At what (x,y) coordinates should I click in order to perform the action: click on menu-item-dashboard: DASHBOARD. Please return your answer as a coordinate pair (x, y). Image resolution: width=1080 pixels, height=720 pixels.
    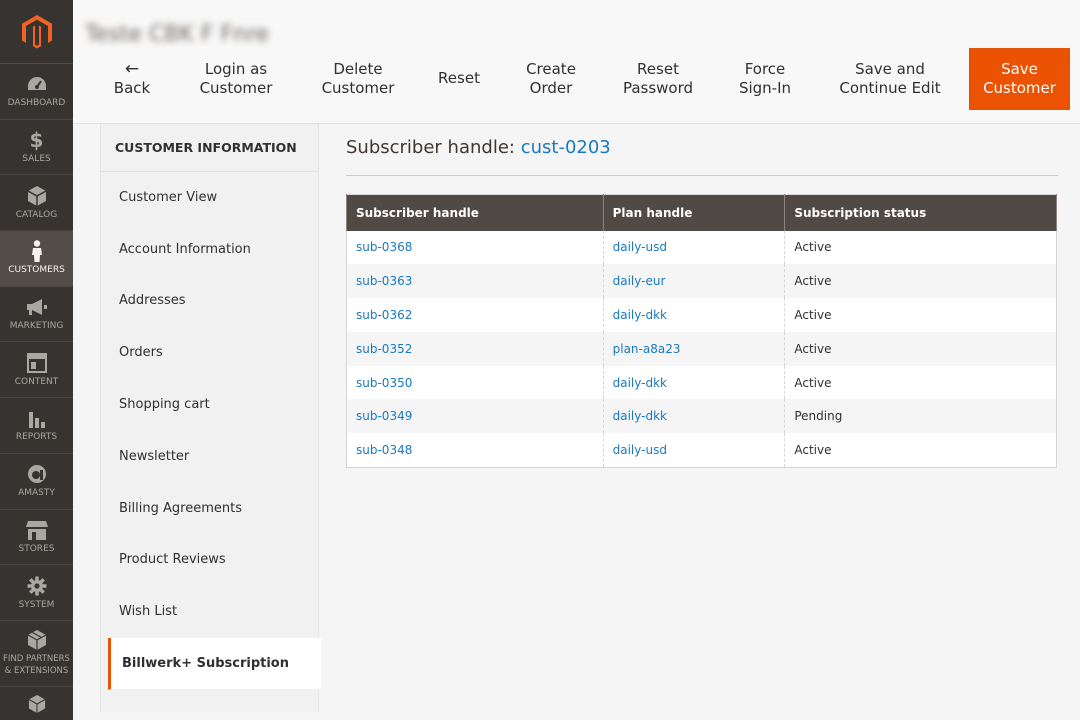
    Looking at the image, I should click on (36, 92).